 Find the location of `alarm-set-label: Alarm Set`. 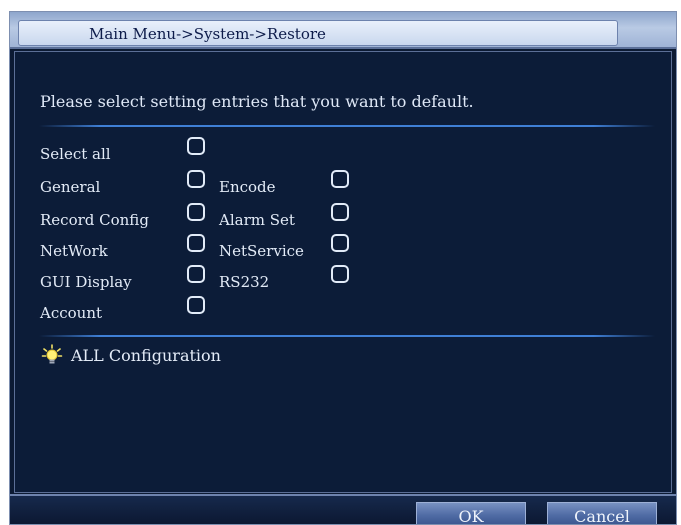

alarm-set-label: Alarm Set is located at coordinates (257, 220).